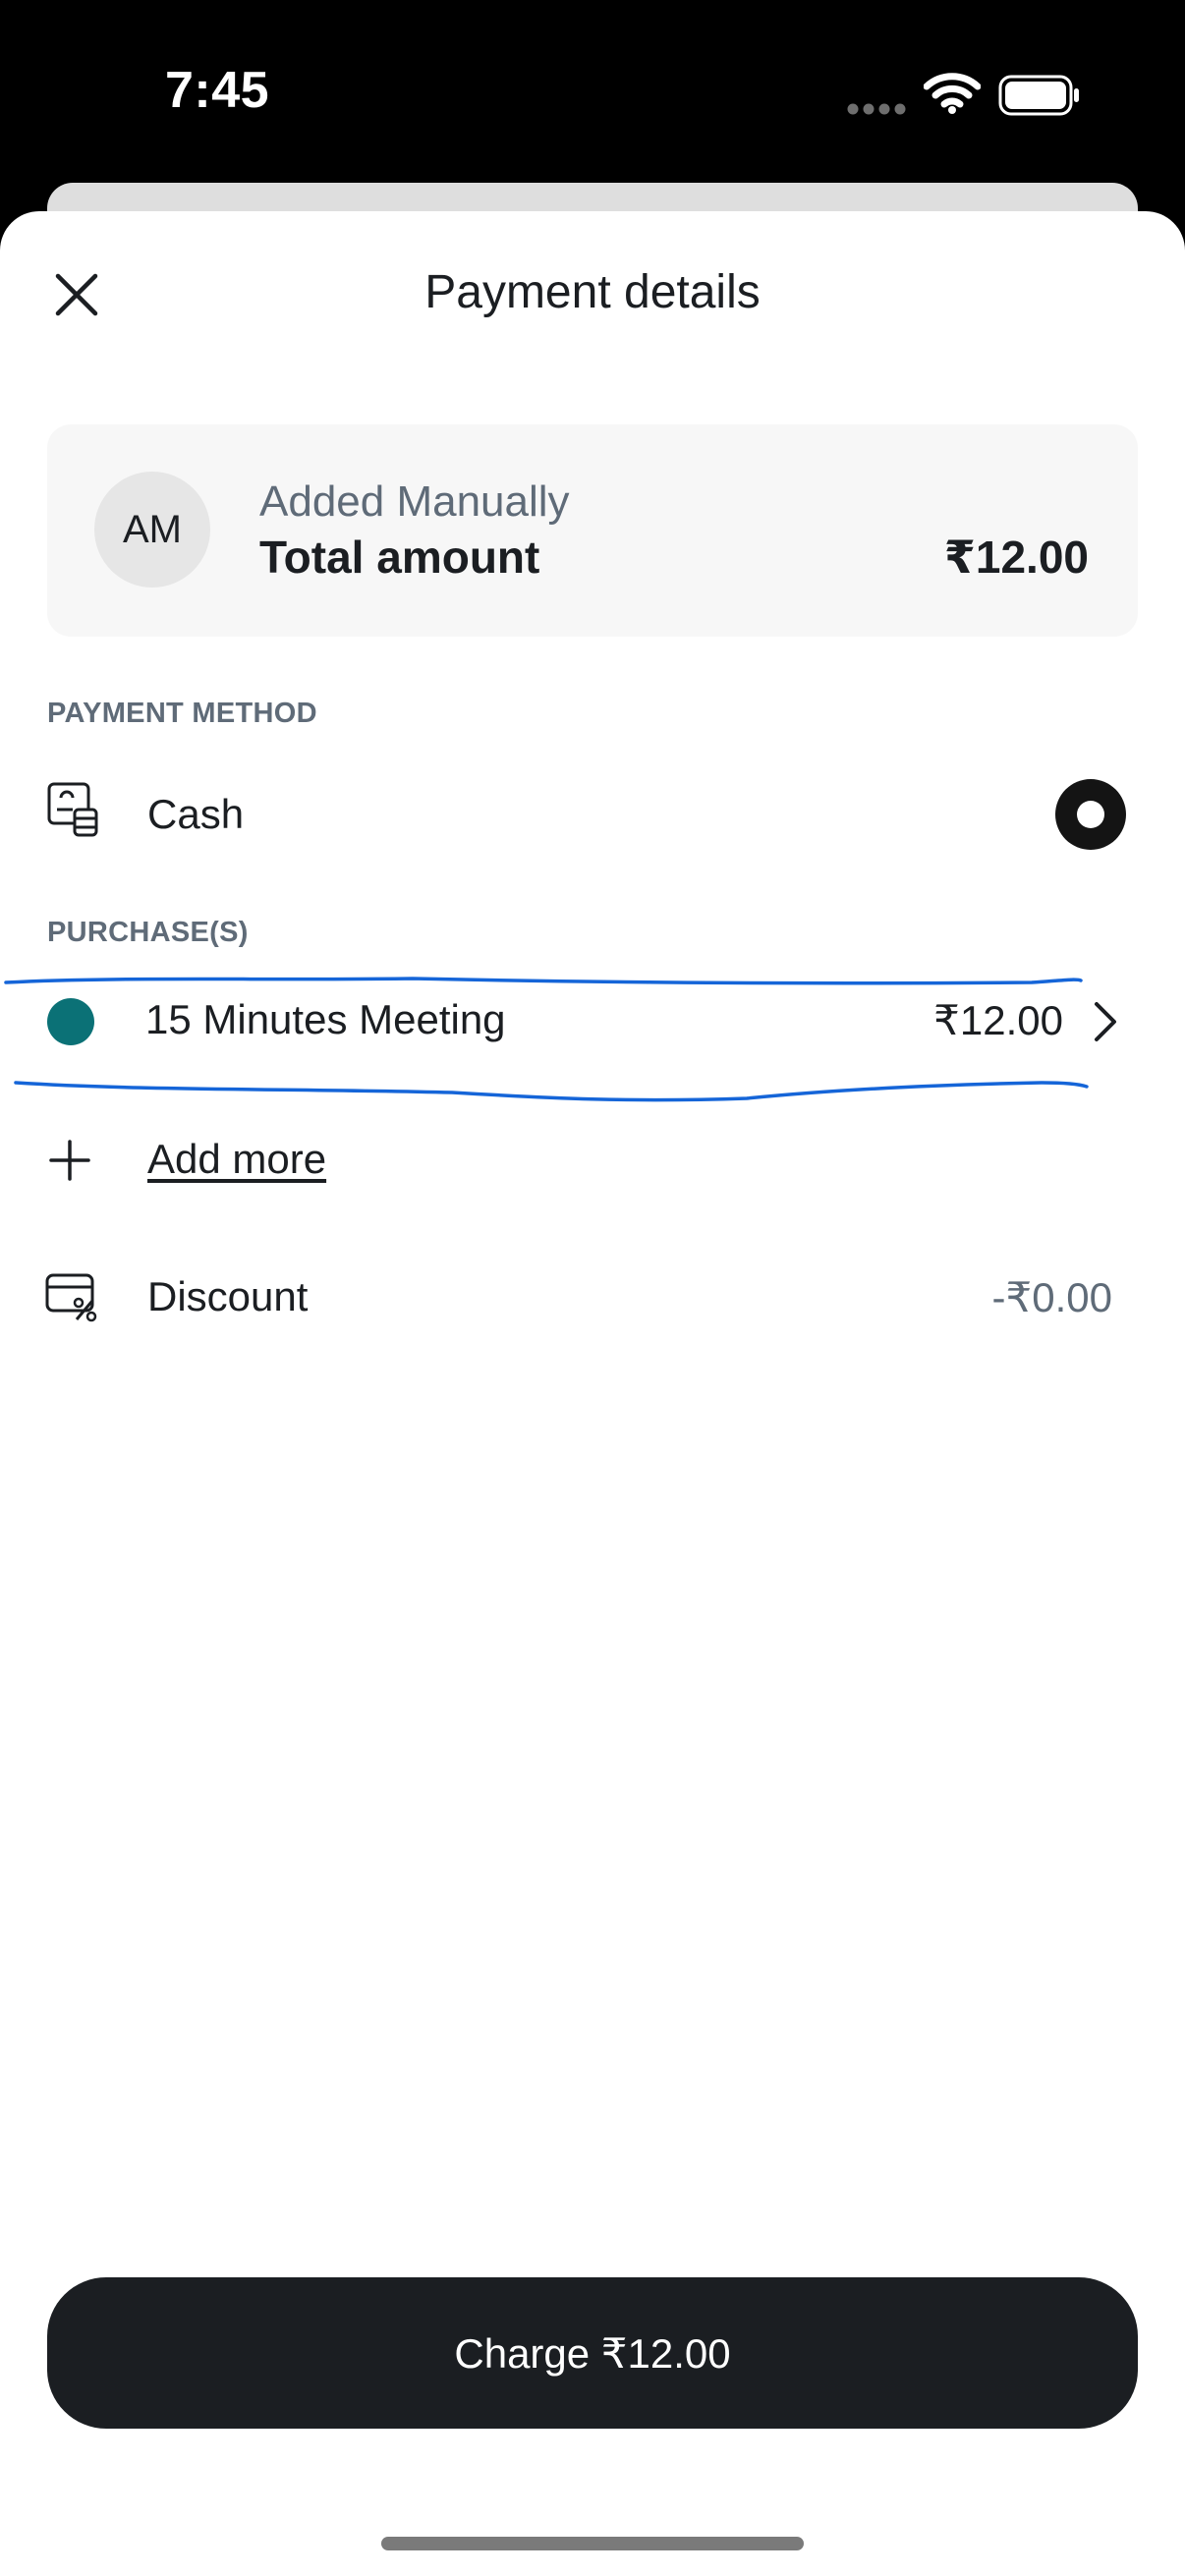 Image resolution: width=1185 pixels, height=2576 pixels. Describe the element at coordinates (325, 1019) in the screenshot. I see `purchase-item-name: 15 Minutes Meeting` at that location.